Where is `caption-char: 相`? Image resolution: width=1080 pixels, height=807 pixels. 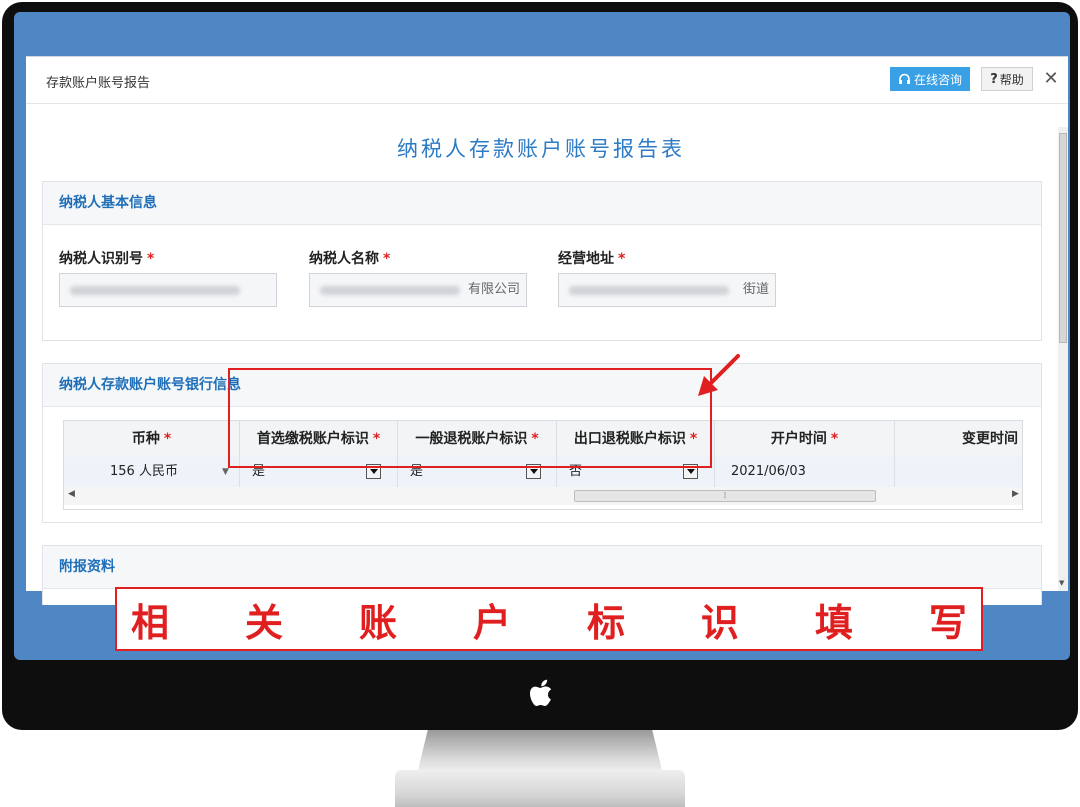 caption-char: 相 is located at coordinates (150, 622).